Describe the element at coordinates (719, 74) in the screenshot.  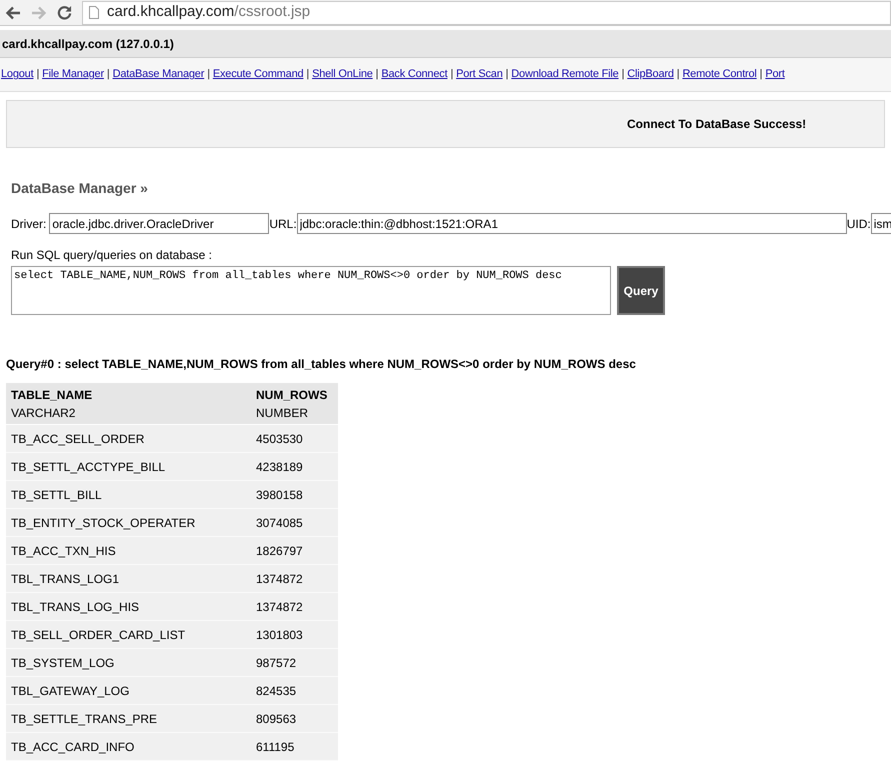
I see `nav-link: Remote Control` at that location.